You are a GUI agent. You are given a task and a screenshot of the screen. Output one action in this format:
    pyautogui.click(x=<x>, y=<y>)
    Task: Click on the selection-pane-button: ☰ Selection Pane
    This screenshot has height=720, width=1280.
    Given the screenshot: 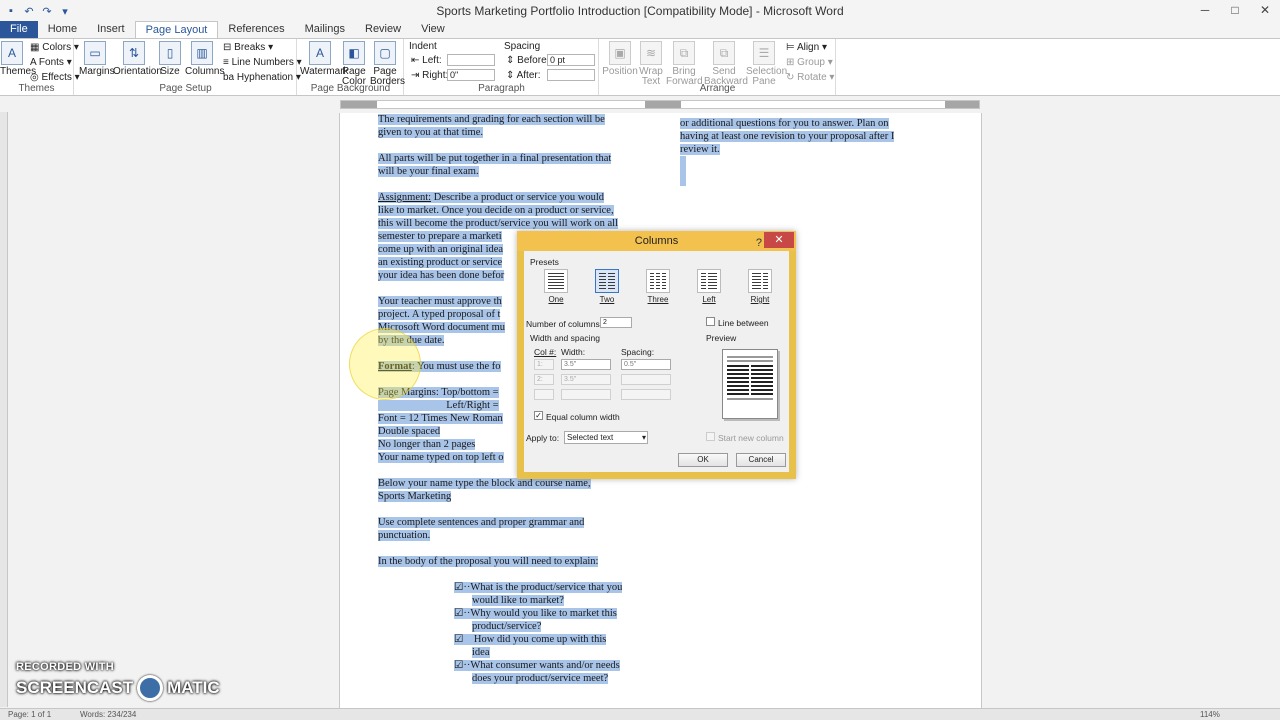 What is the action you would take?
    pyautogui.click(x=766, y=64)
    